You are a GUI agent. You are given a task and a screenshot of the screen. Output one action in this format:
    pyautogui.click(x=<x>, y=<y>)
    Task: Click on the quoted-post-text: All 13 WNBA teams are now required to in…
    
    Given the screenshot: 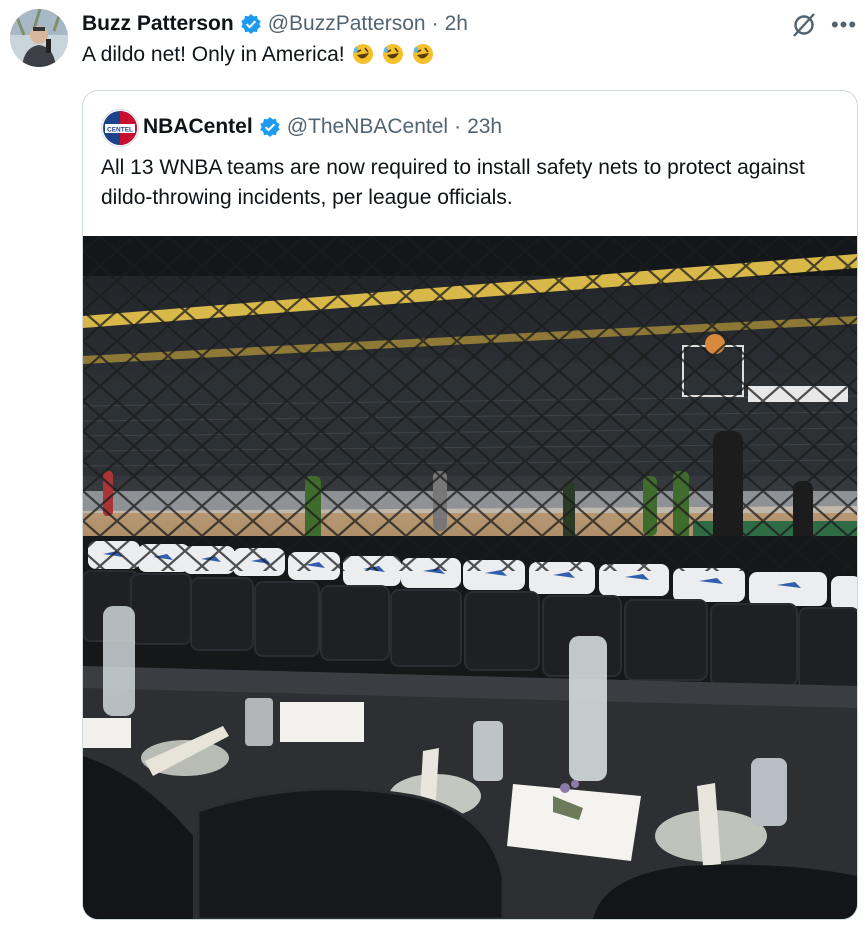 What is the action you would take?
    pyautogui.click(x=453, y=182)
    